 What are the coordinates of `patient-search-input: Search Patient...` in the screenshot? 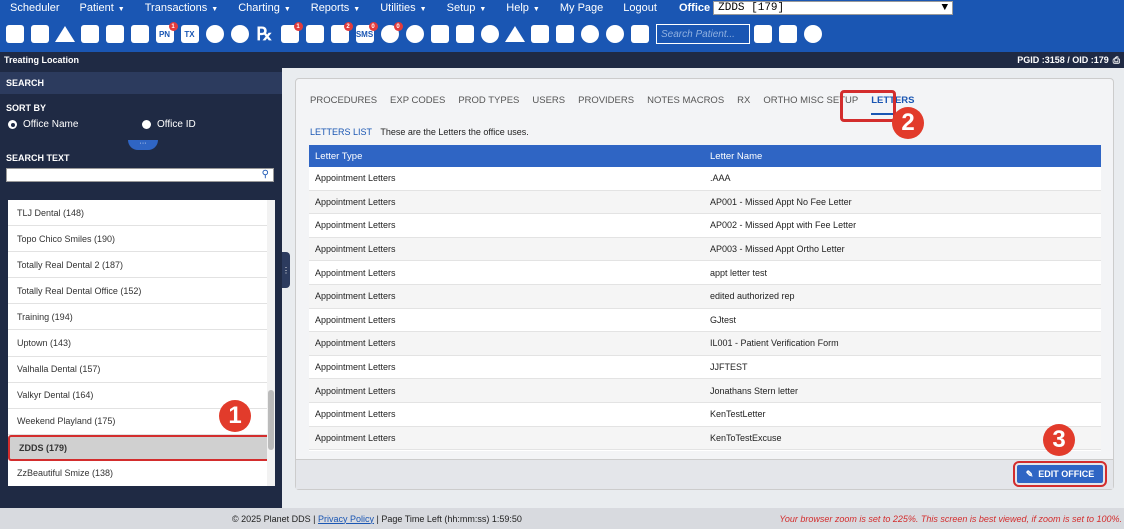 It's located at (703, 34).